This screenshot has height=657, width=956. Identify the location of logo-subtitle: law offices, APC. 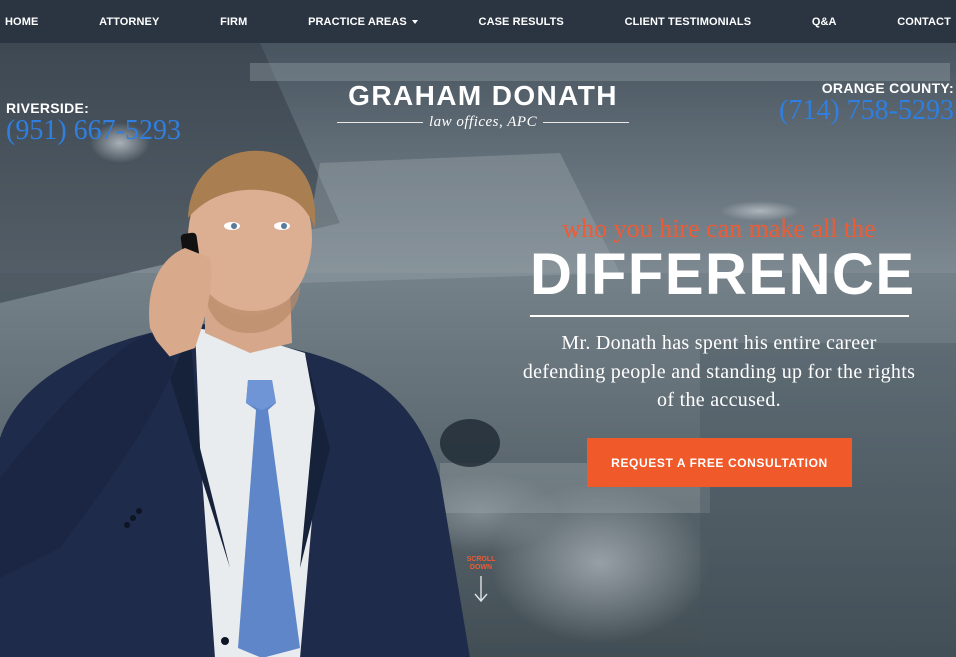
(483, 122).